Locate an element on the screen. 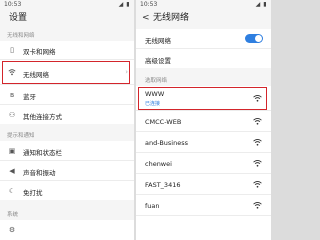 Image resolution: width=320 pixels, height=240 pixels. section-header-notifications: 提示和通知 is located at coordinates (21, 136).